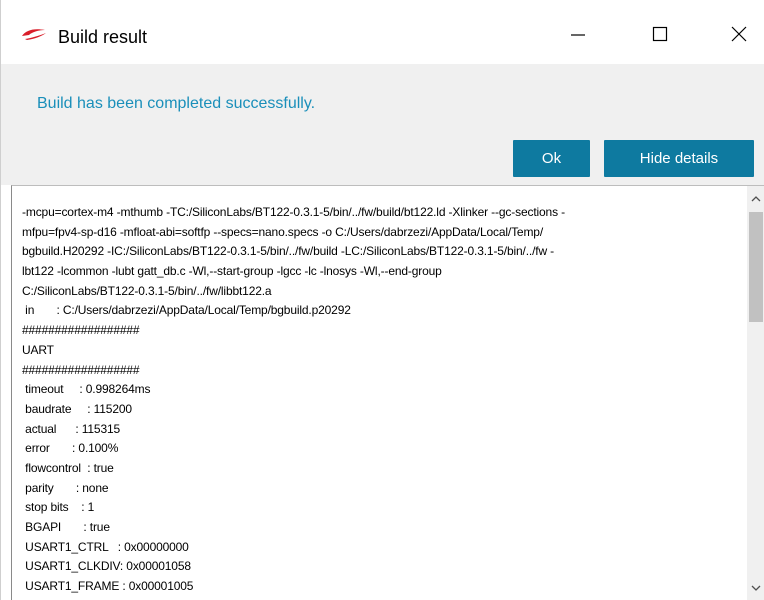  I want to click on log-line: stop bits : 1, so click(58, 507).